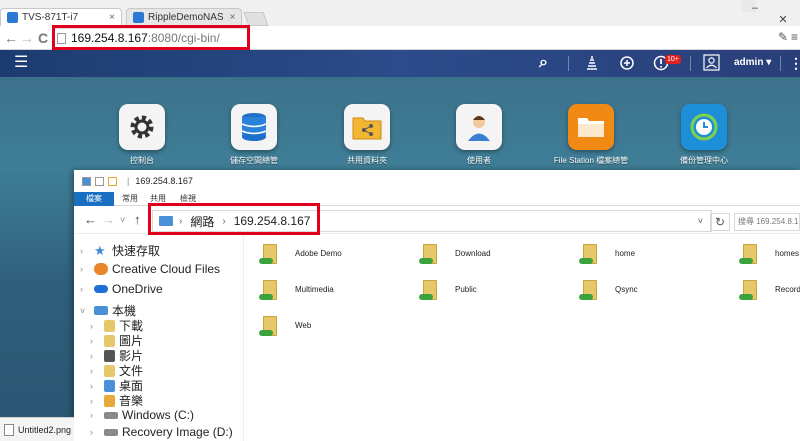  What do you see at coordinates (254, 160) in the screenshot?
I see `app-label: 儲存空間總管` at bounding box center [254, 160].